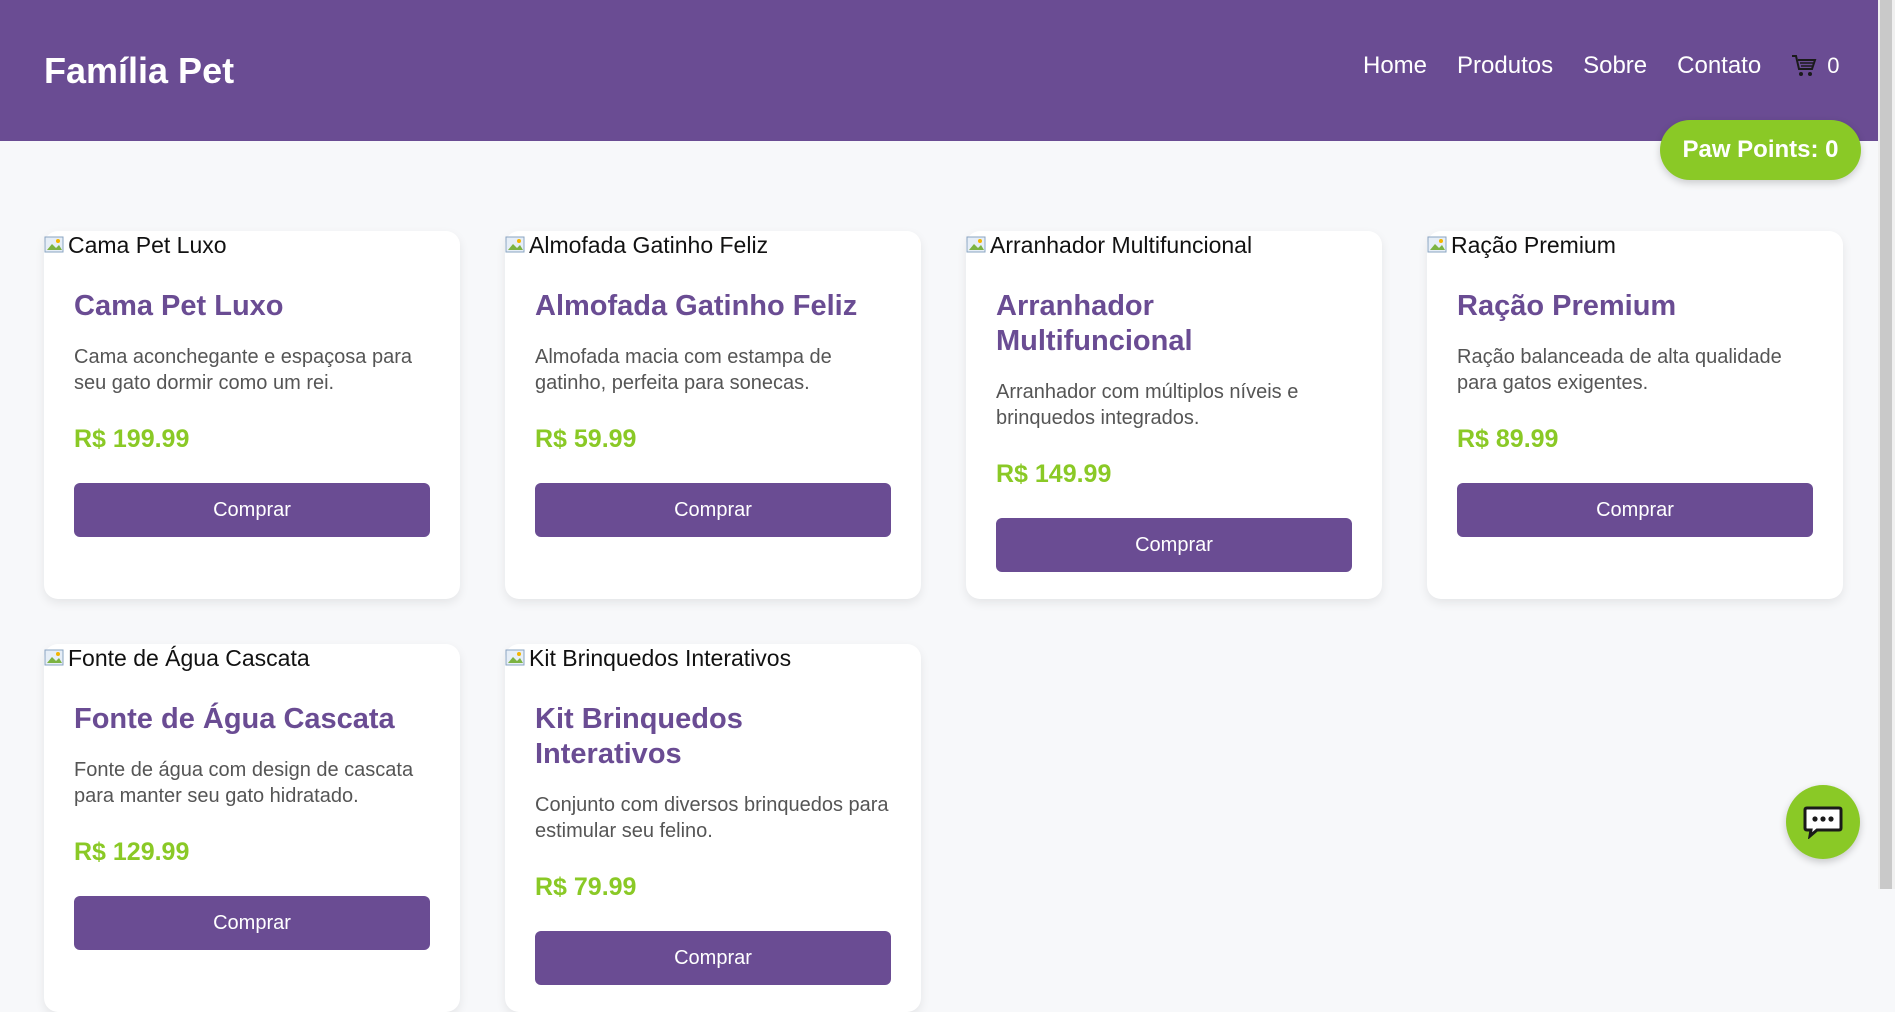 Image resolution: width=1895 pixels, height=1012 pixels. What do you see at coordinates (252, 245) in the screenshot?
I see `product-image: Cama Pet Luxo` at bounding box center [252, 245].